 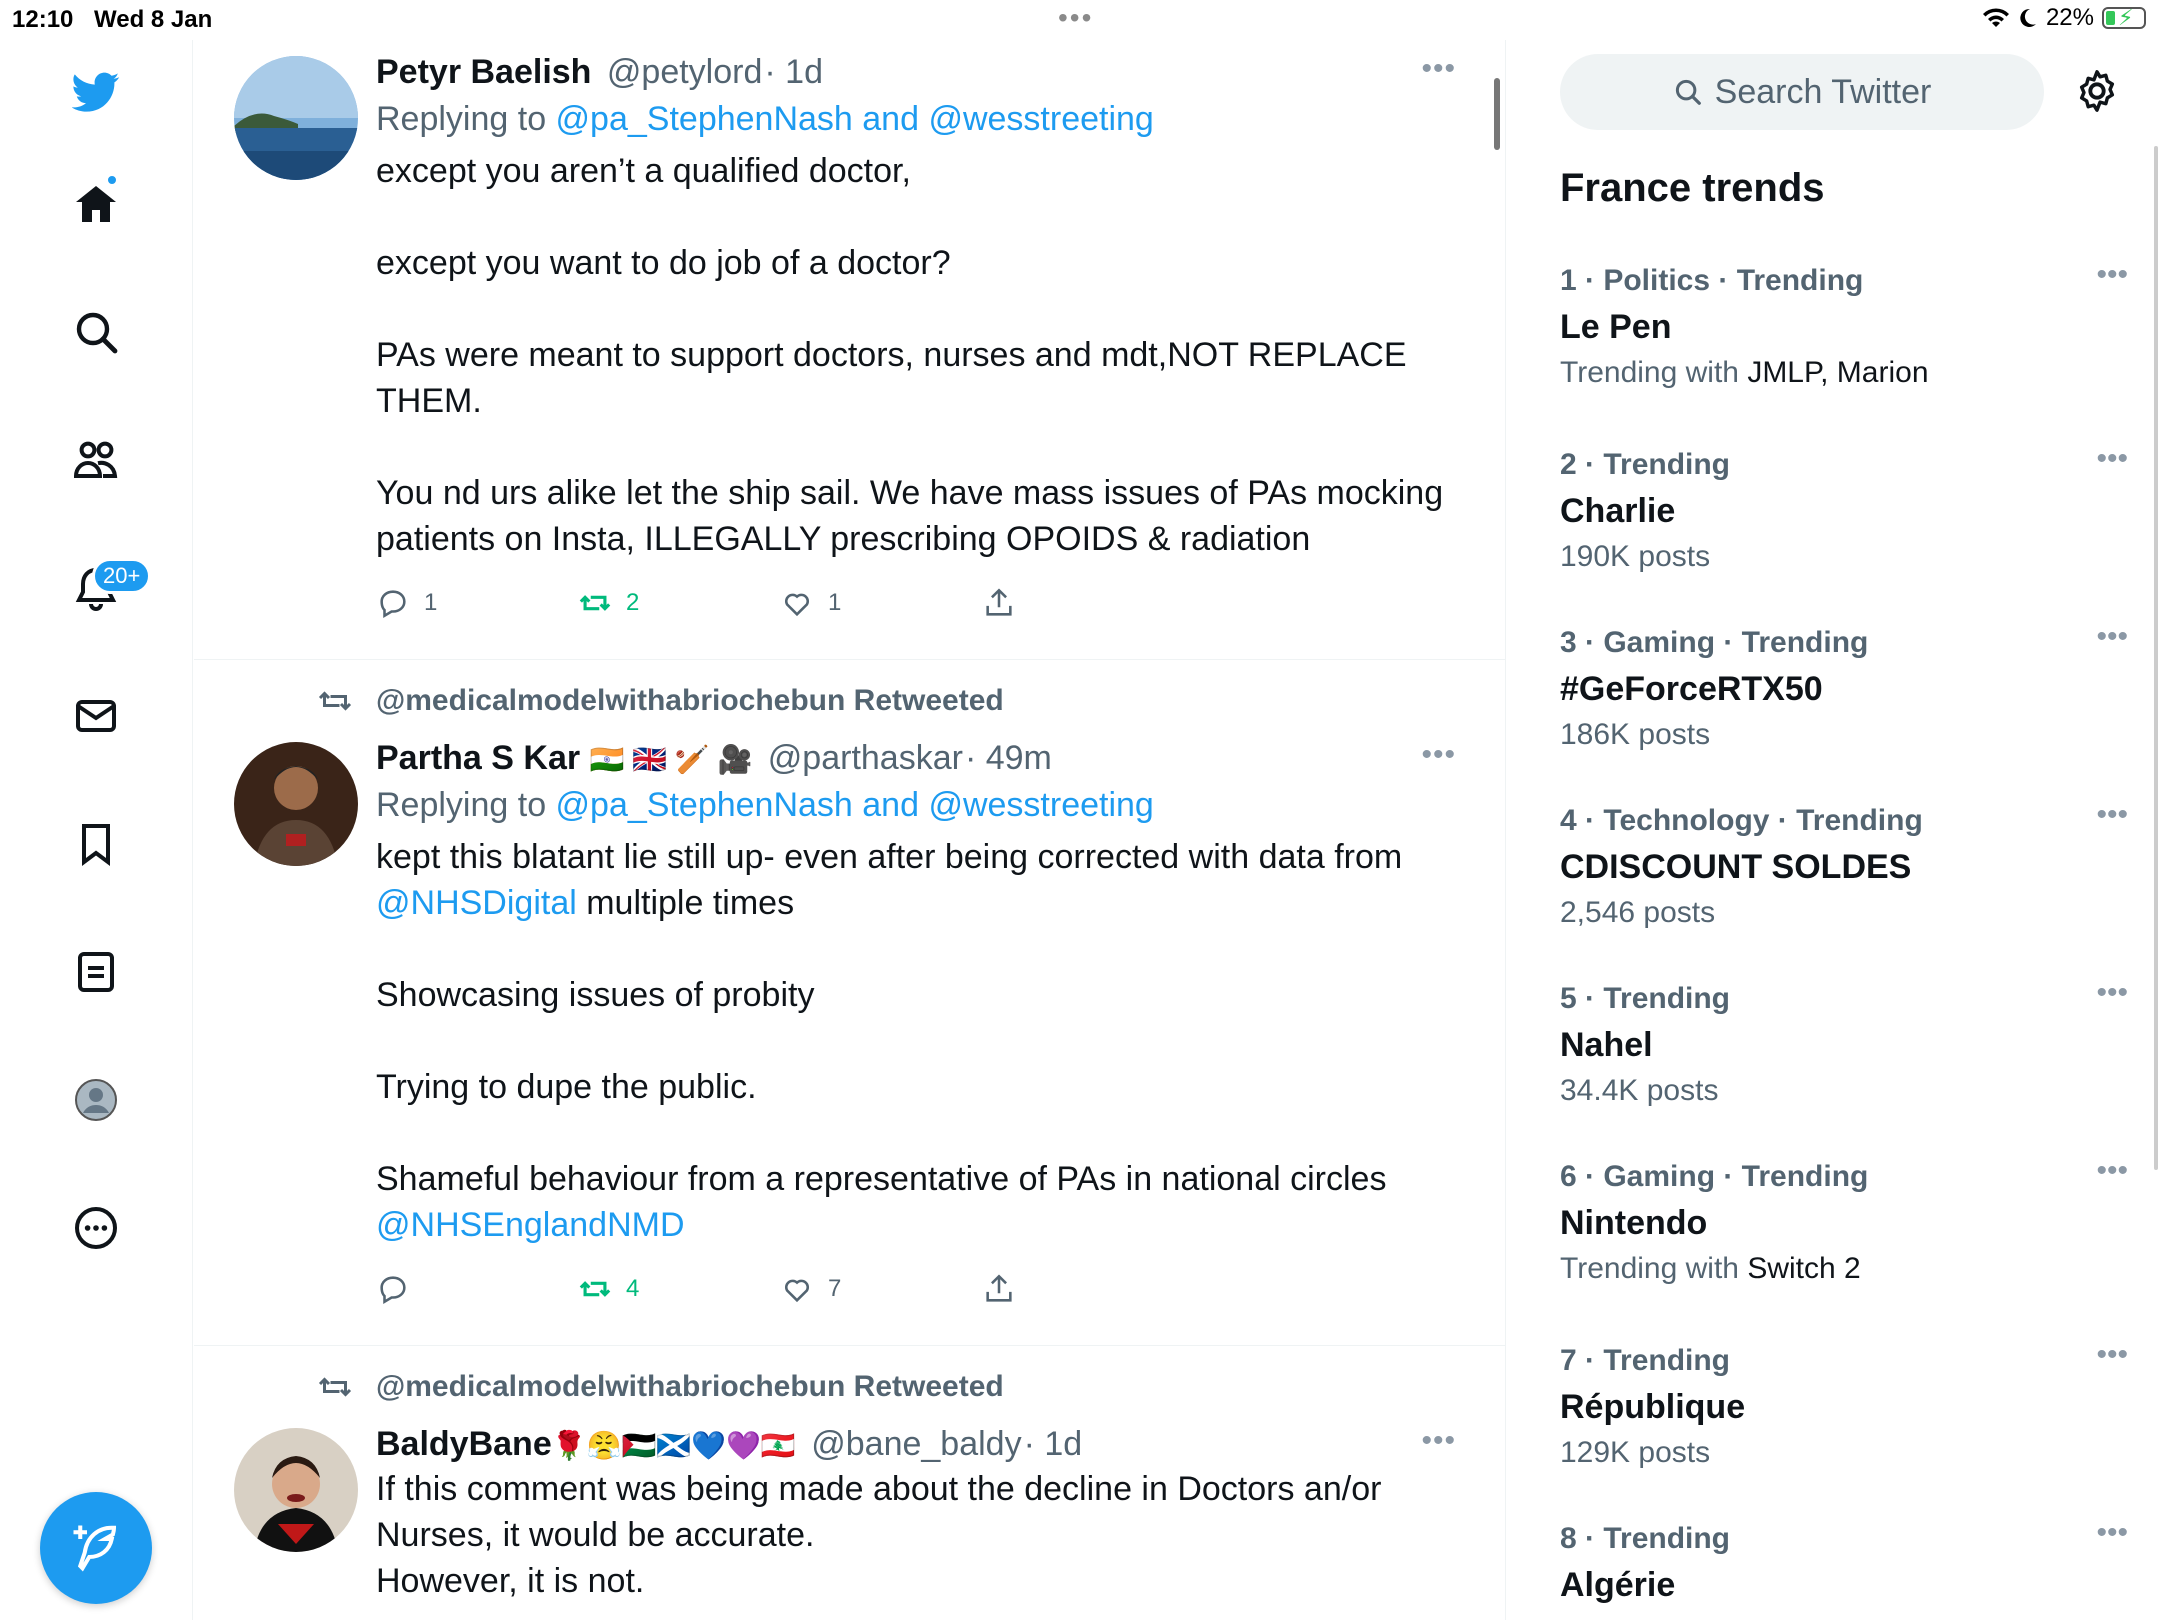 I want to click on settings-gear-icon, so click(x=2097, y=93).